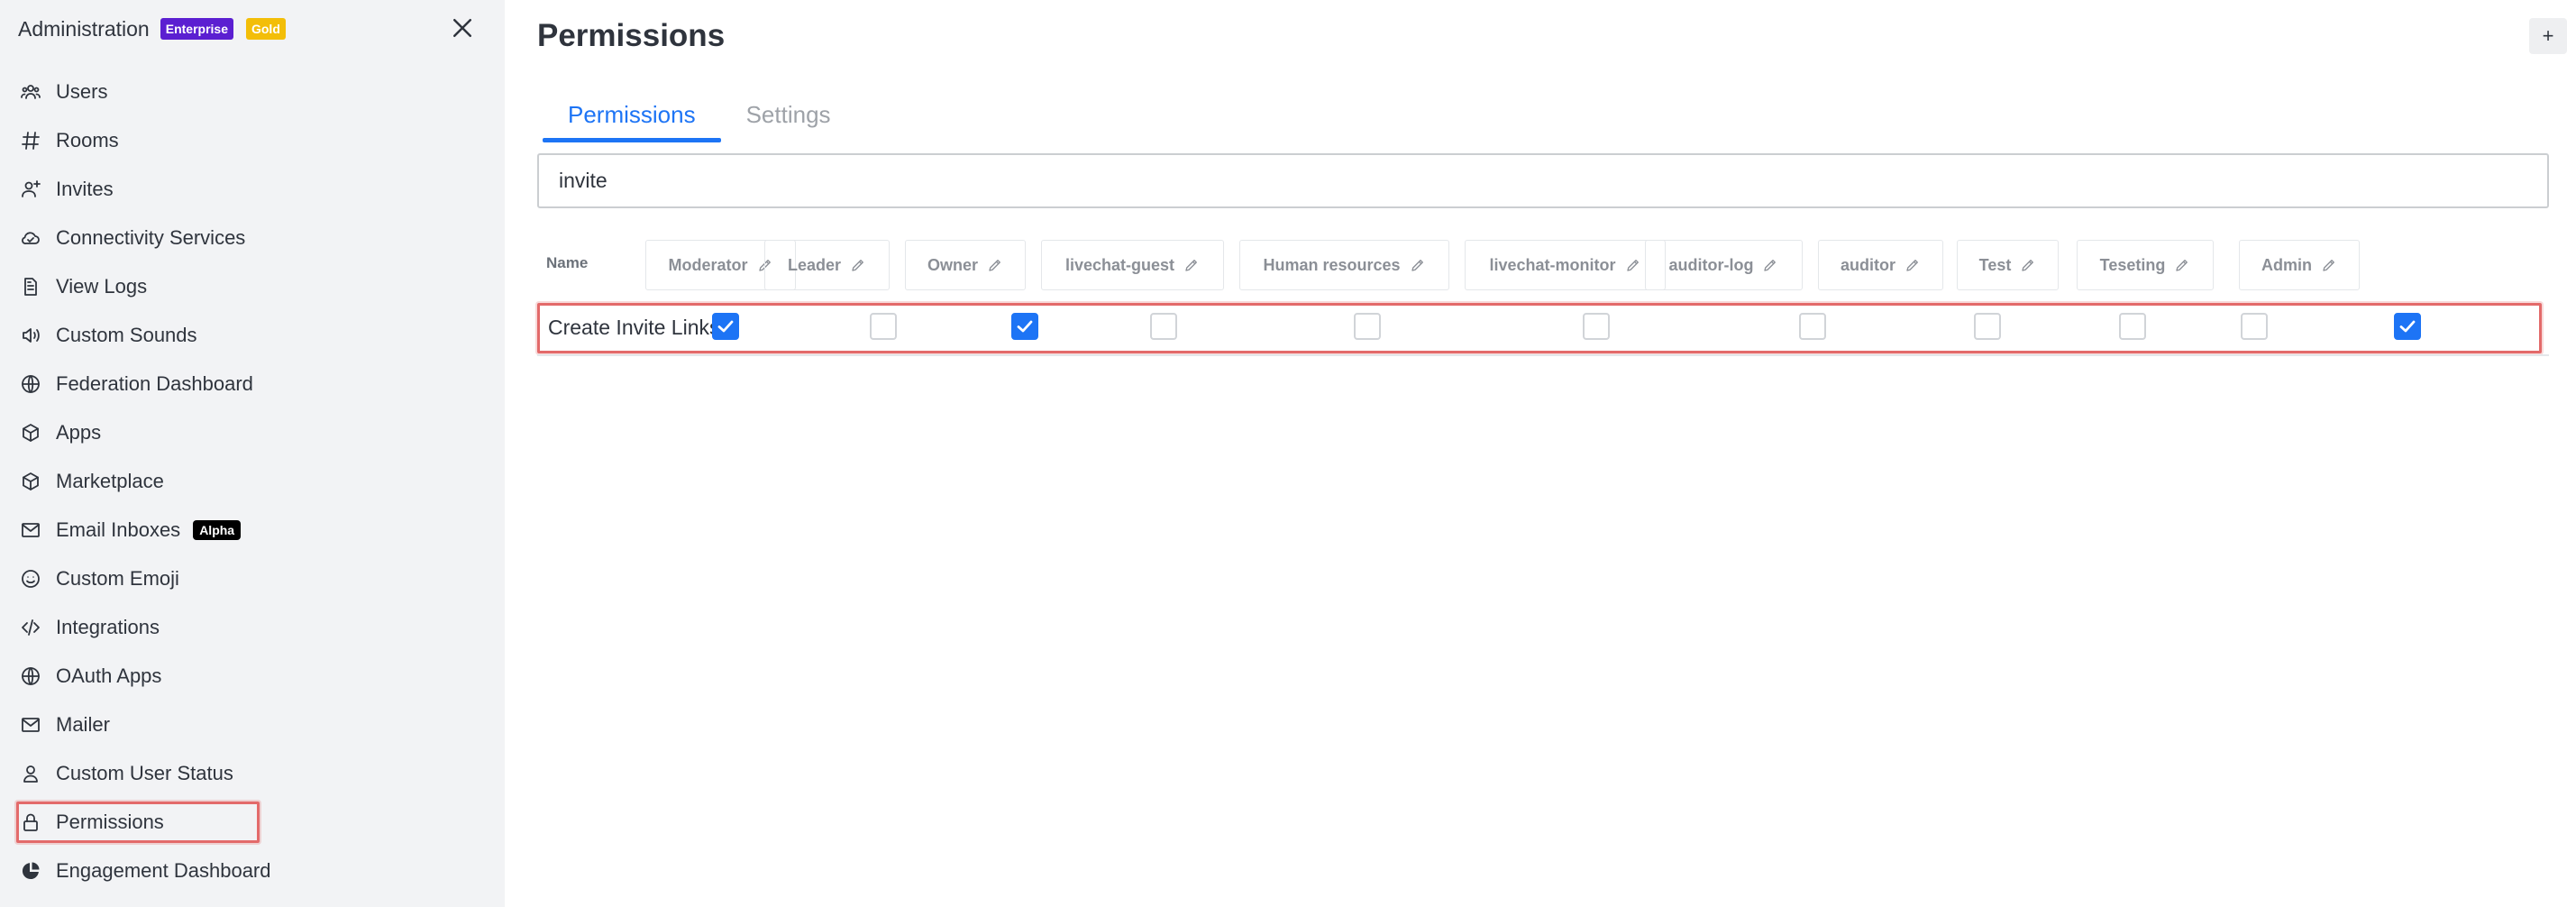 The width and height of the screenshot is (2576, 907). I want to click on sidebar-item-label: Invites, so click(85, 189).